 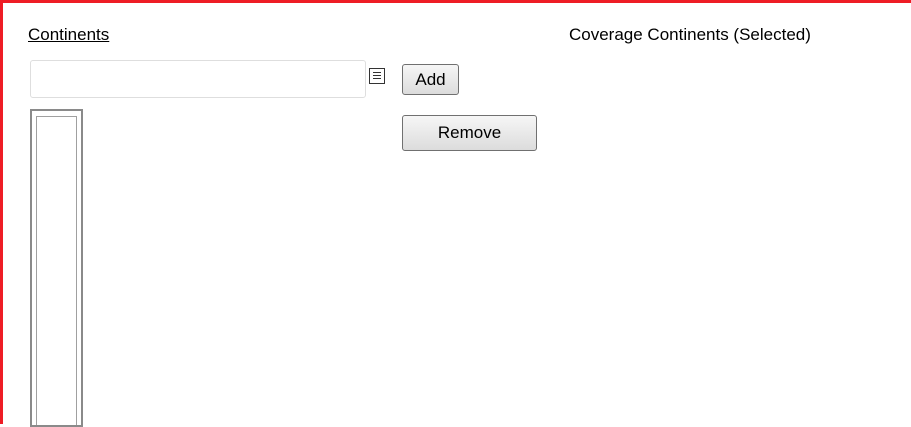 What do you see at coordinates (68, 35) in the screenshot?
I see `continents-link: Continents` at bounding box center [68, 35].